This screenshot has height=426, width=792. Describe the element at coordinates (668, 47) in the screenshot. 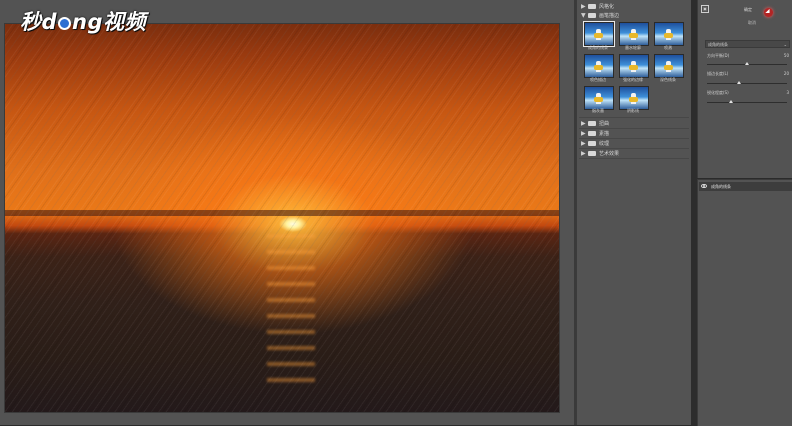

I see `filter-thumb-label: 喷溅` at that location.